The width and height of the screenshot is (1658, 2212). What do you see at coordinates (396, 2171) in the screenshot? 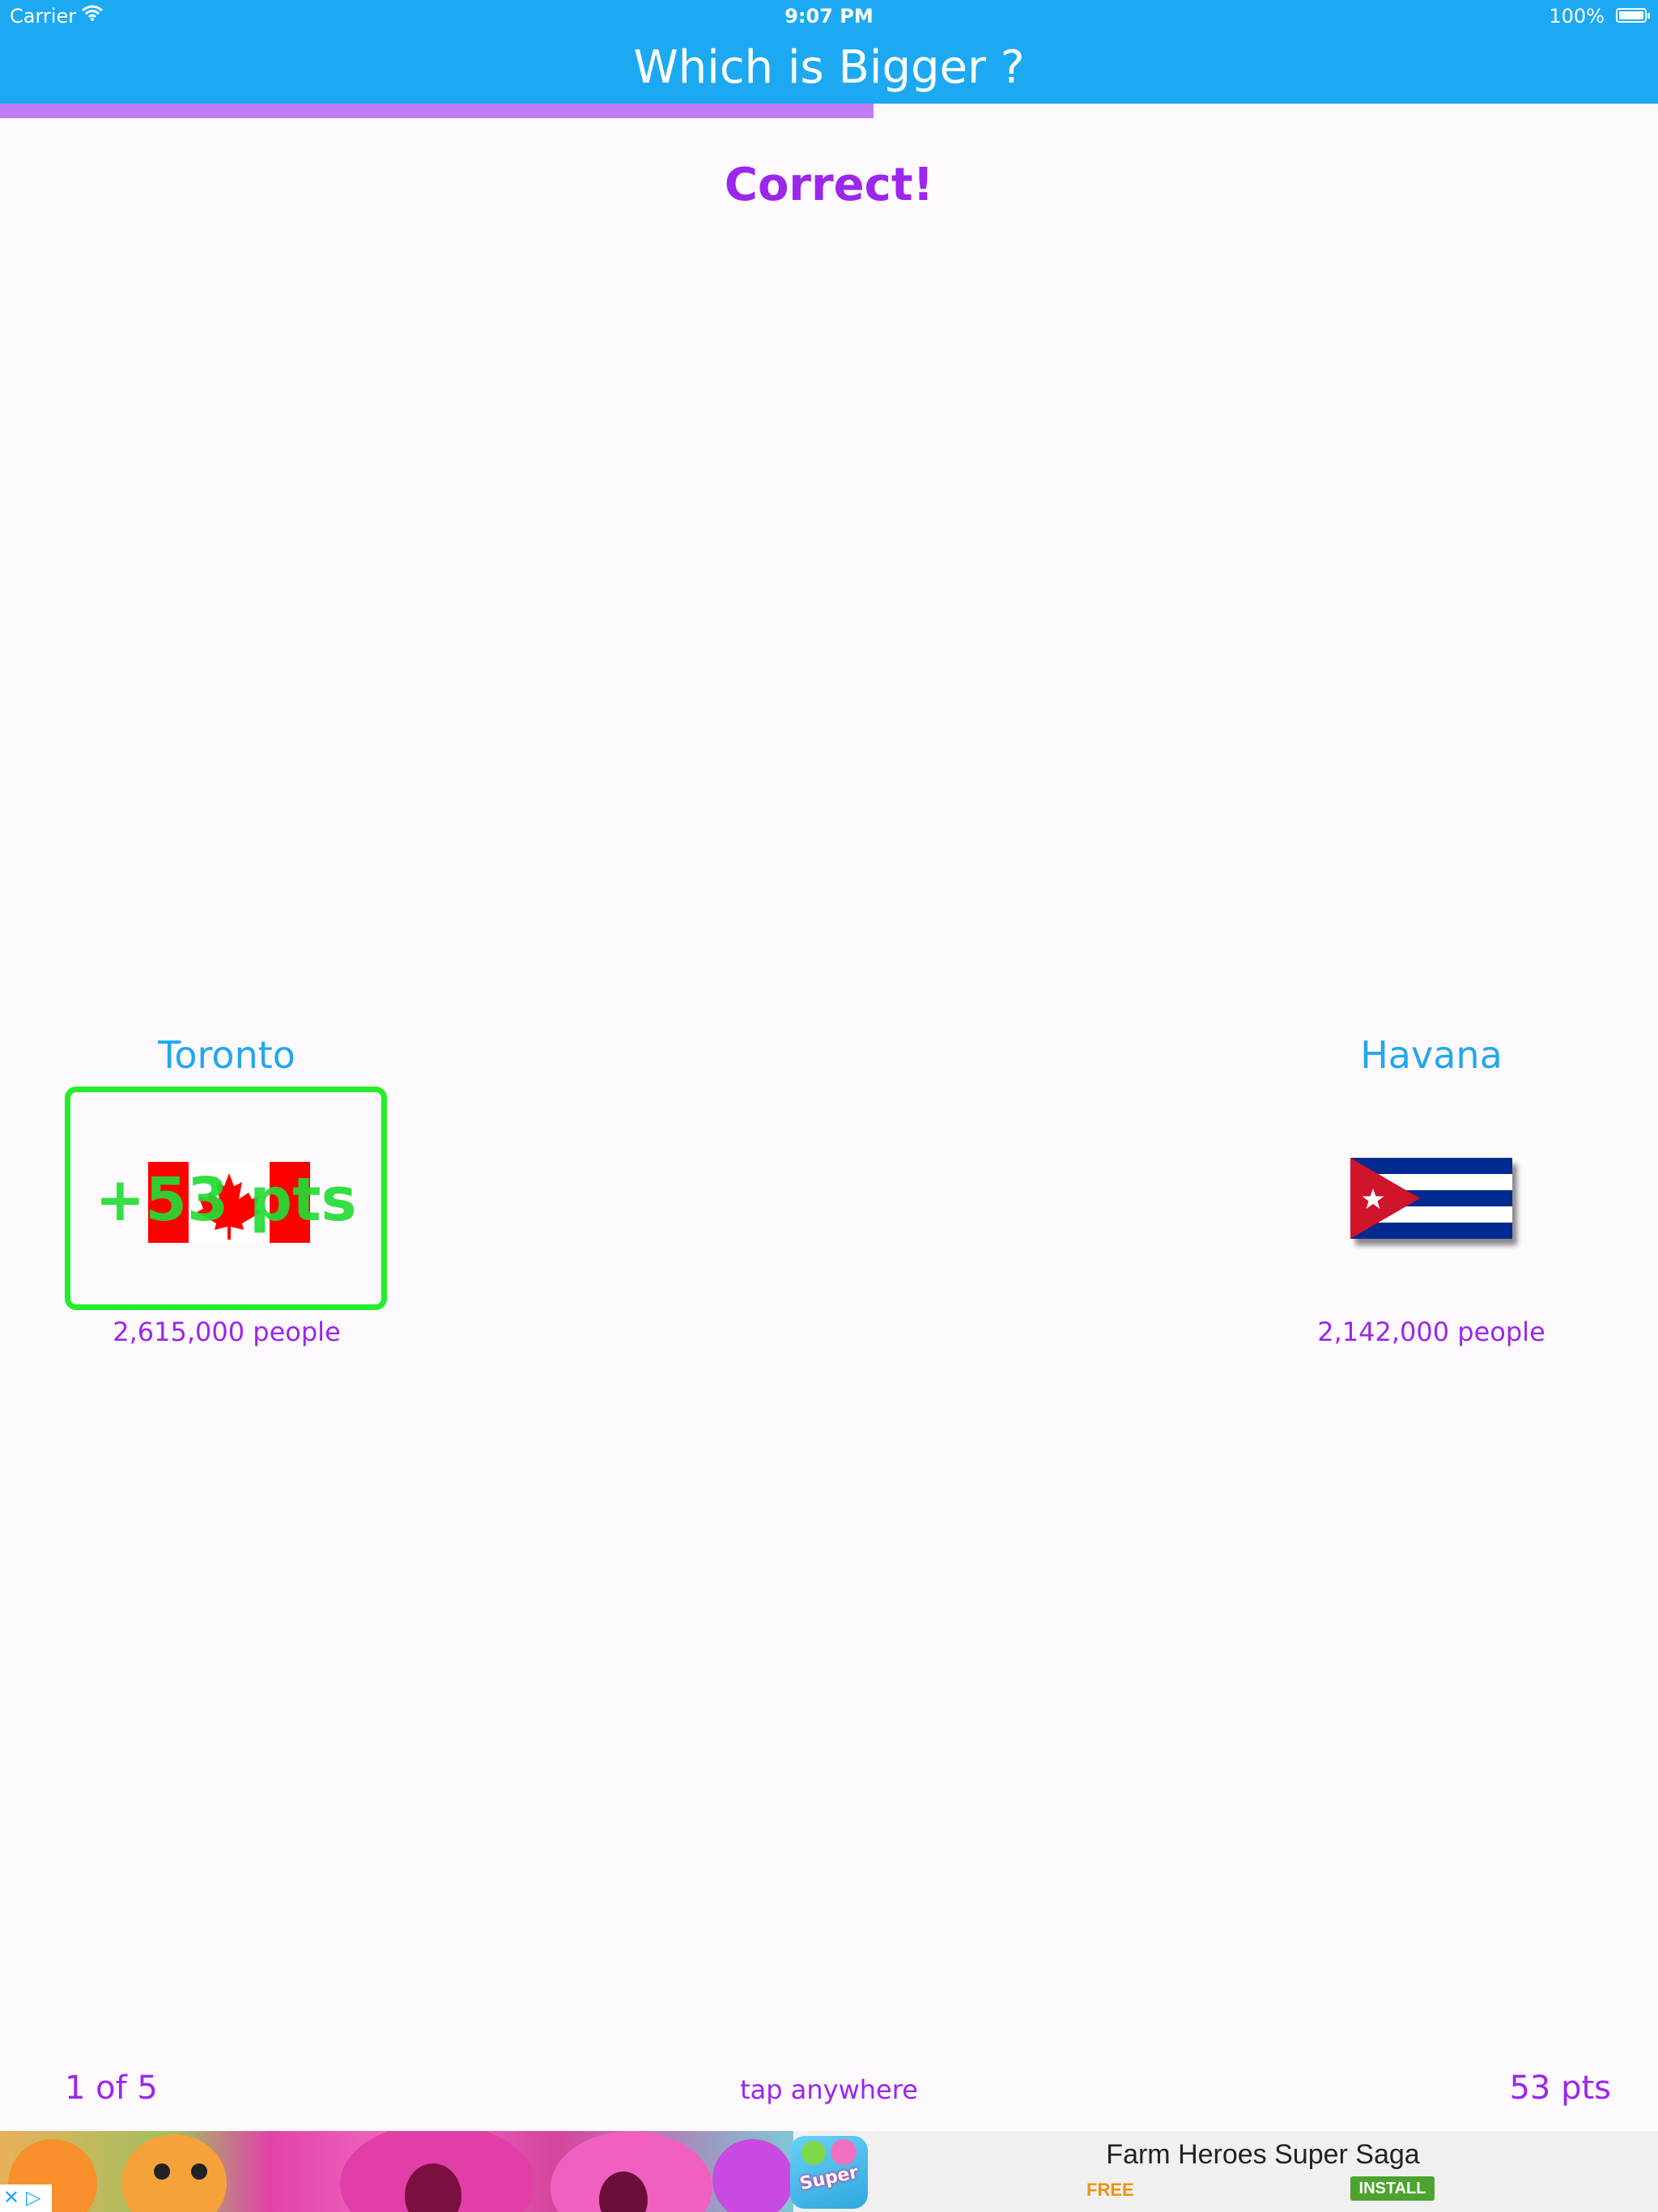
I see `ad-artwork` at bounding box center [396, 2171].